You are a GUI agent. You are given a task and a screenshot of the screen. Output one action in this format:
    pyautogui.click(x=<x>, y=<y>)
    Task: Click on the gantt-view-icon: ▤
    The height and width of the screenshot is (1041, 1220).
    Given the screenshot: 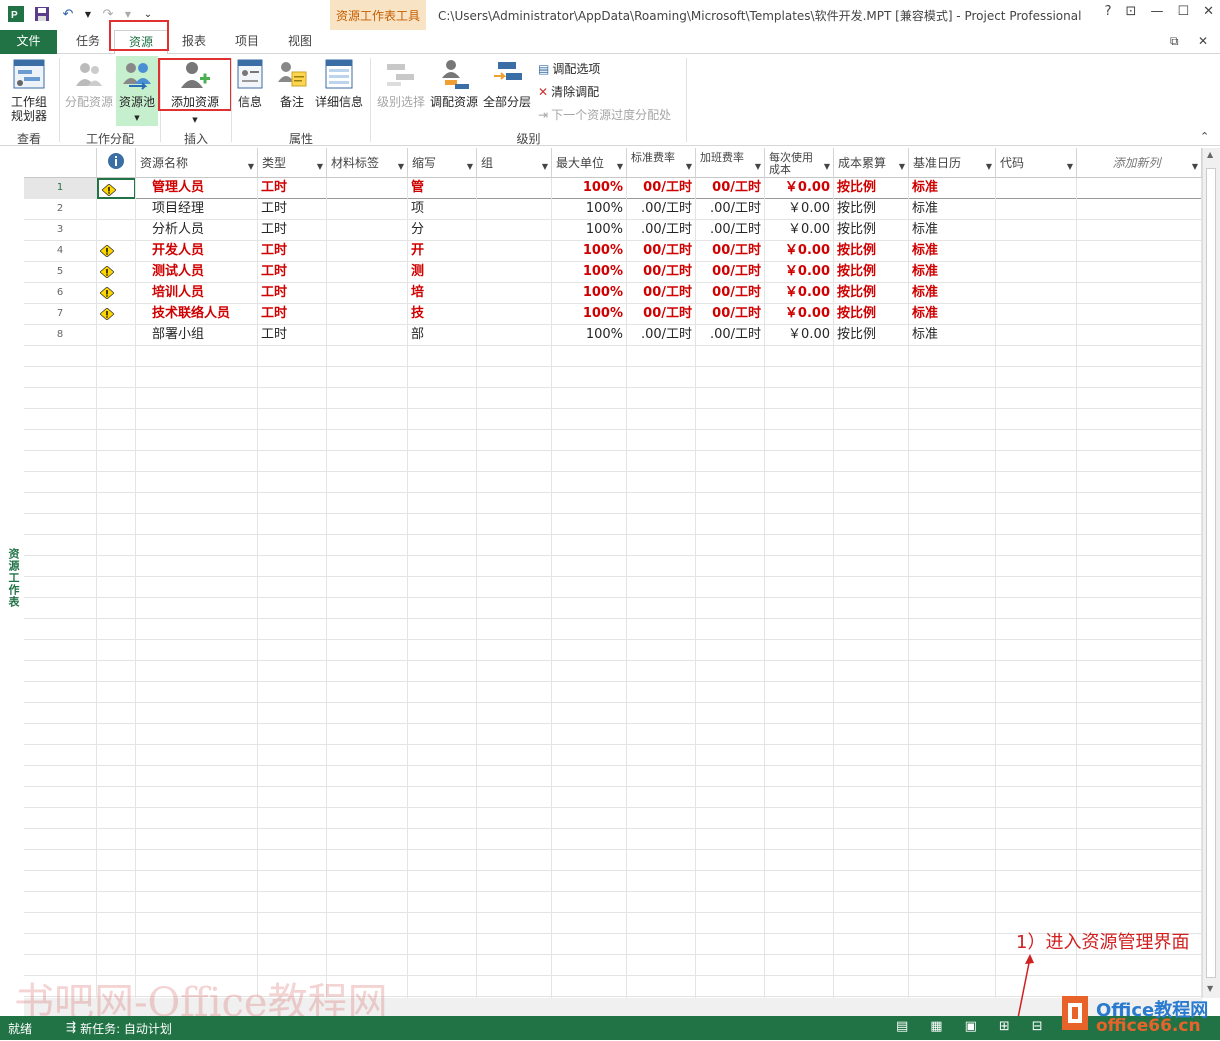 What is the action you would take?
    pyautogui.click(x=902, y=1026)
    